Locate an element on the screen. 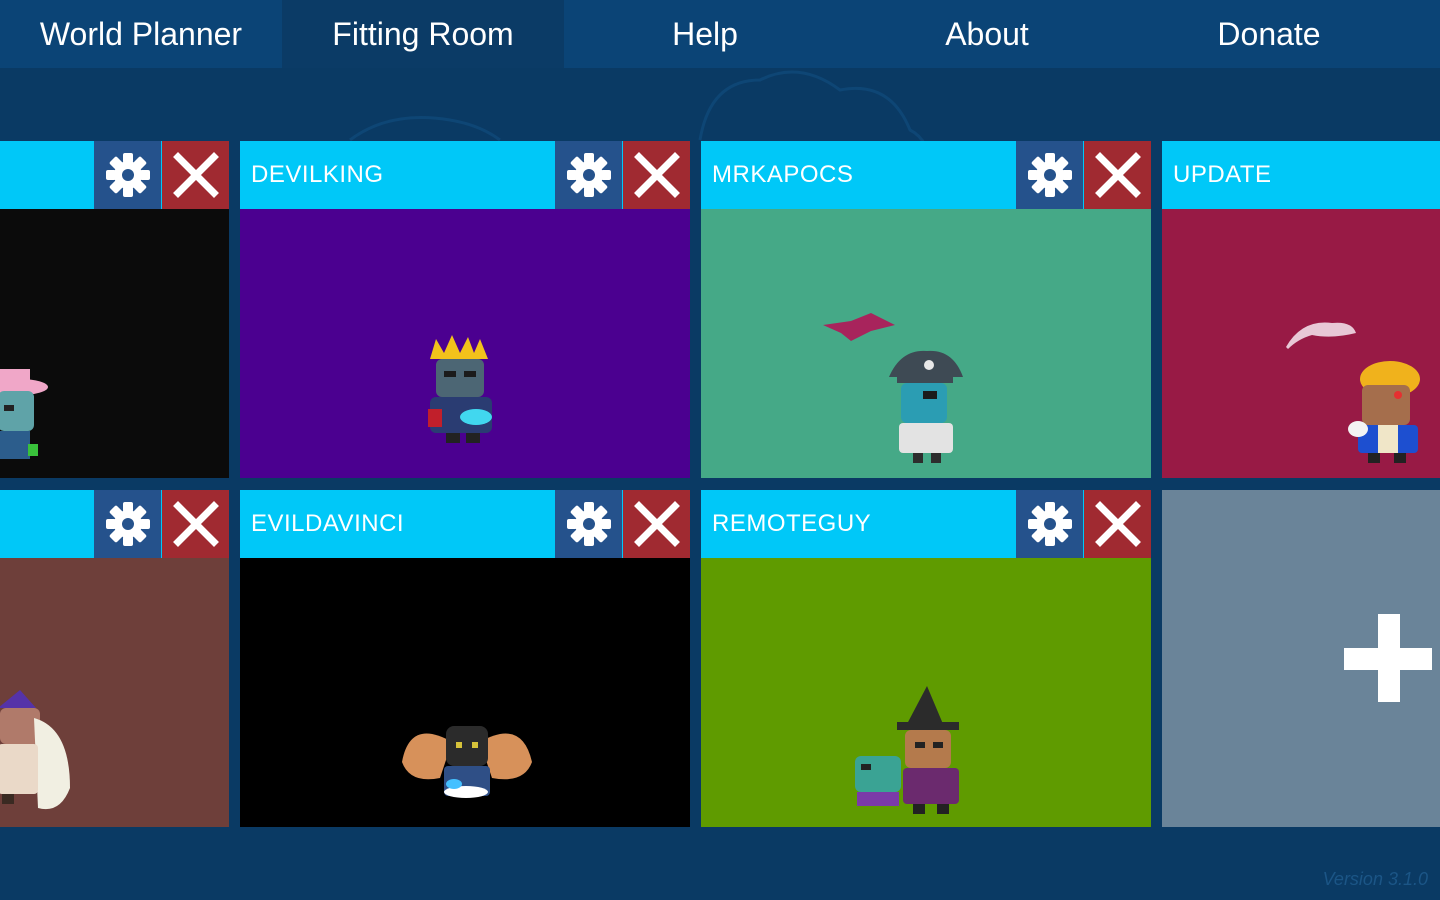  world-card: MRKAPOCS is located at coordinates (926, 309).